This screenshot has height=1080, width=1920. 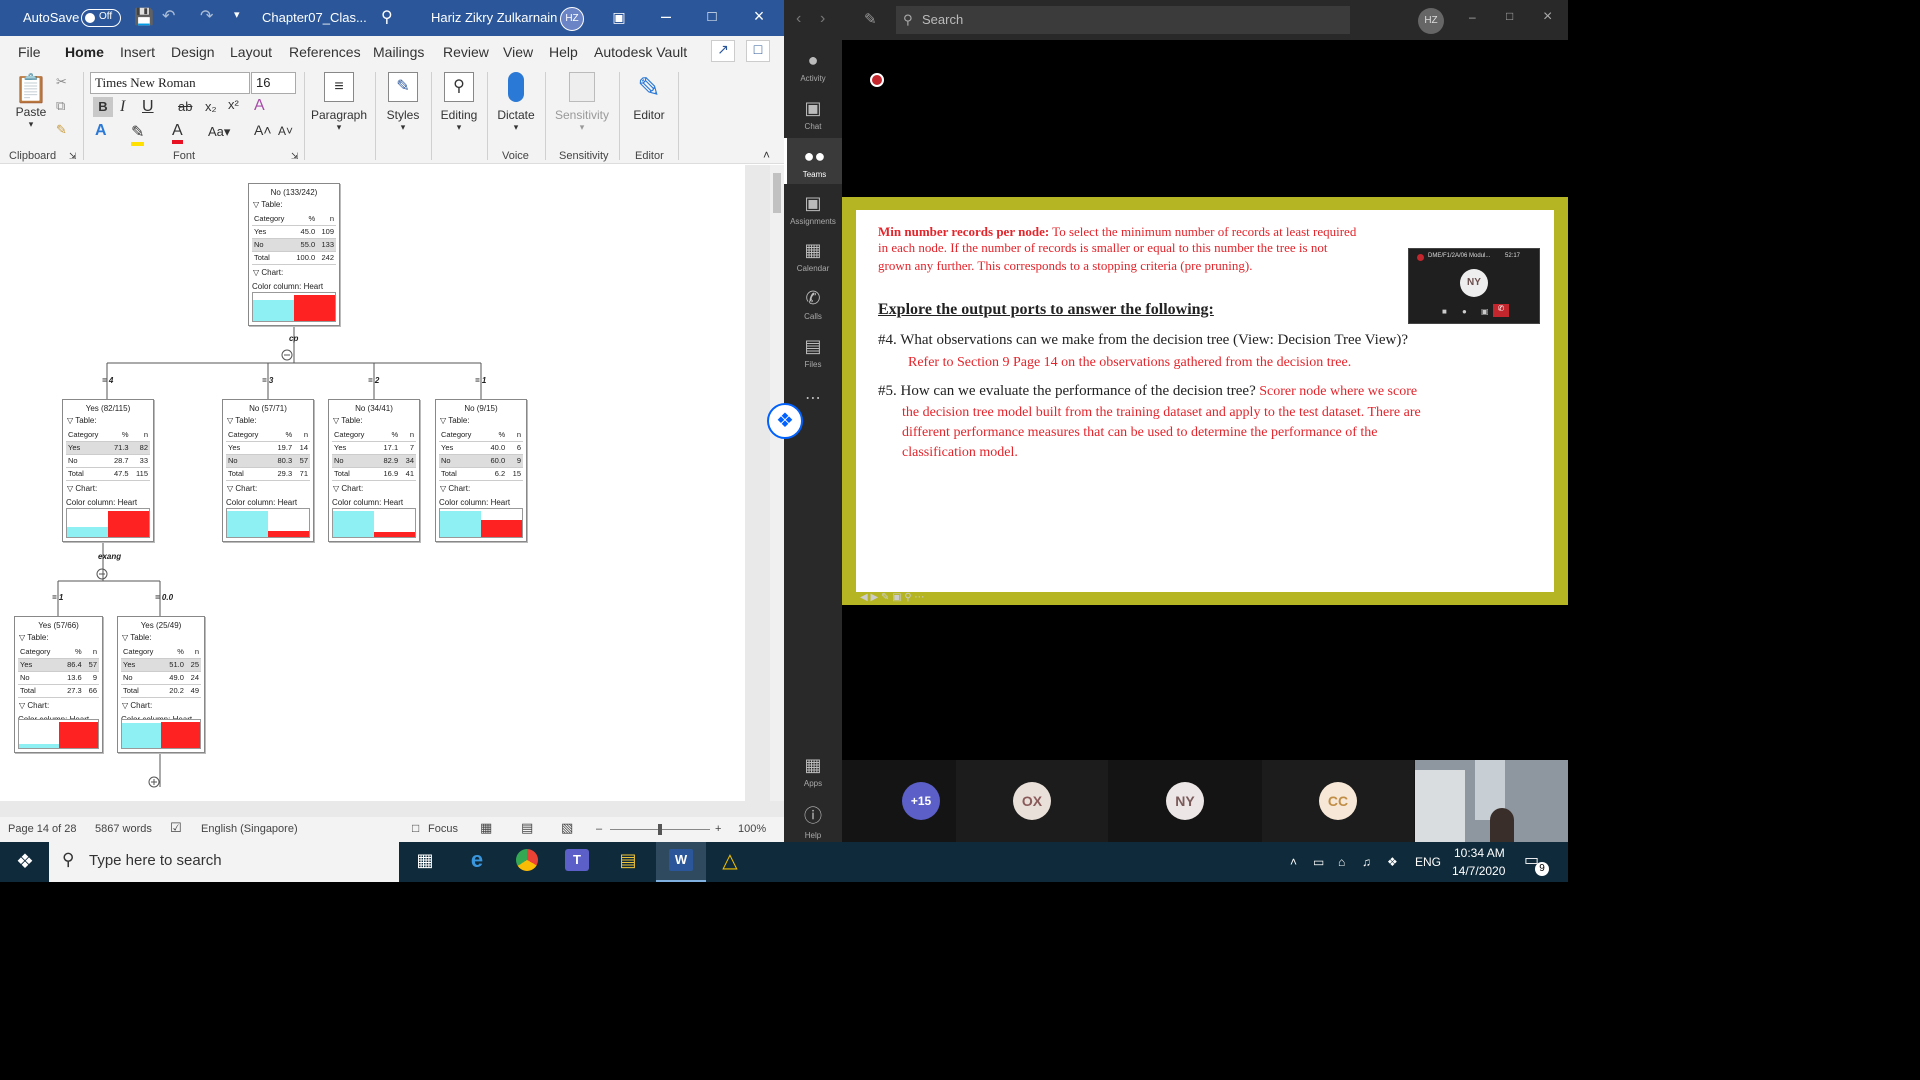 I want to click on menu-home: Home, so click(x=84, y=56).